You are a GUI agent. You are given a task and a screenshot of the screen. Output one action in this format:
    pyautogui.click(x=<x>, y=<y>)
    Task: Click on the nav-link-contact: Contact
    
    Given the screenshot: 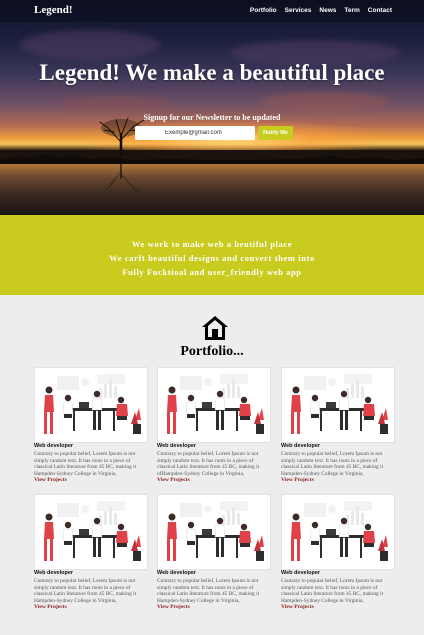 What is the action you would take?
    pyautogui.click(x=380, y=10)
    